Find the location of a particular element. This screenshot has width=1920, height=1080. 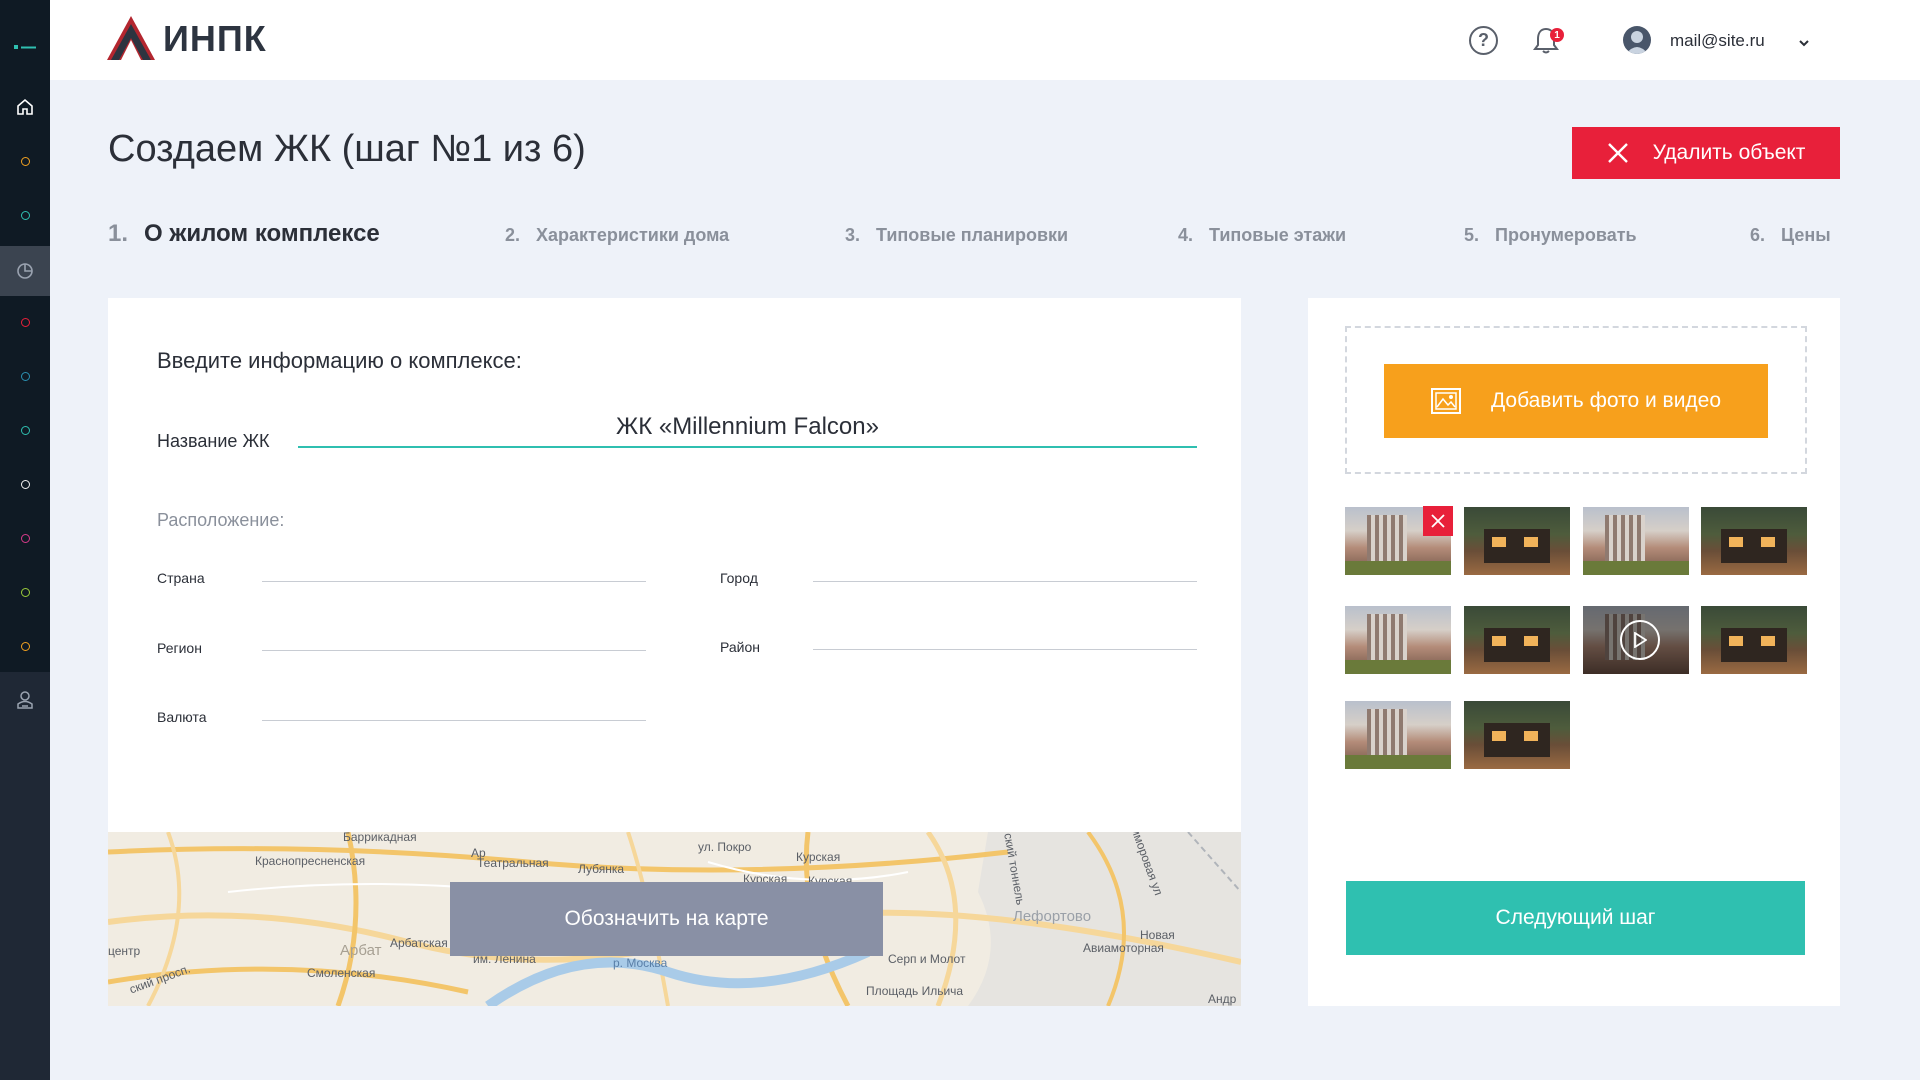

step-label: Типовые этажи is located at coordinates (1278, 235).